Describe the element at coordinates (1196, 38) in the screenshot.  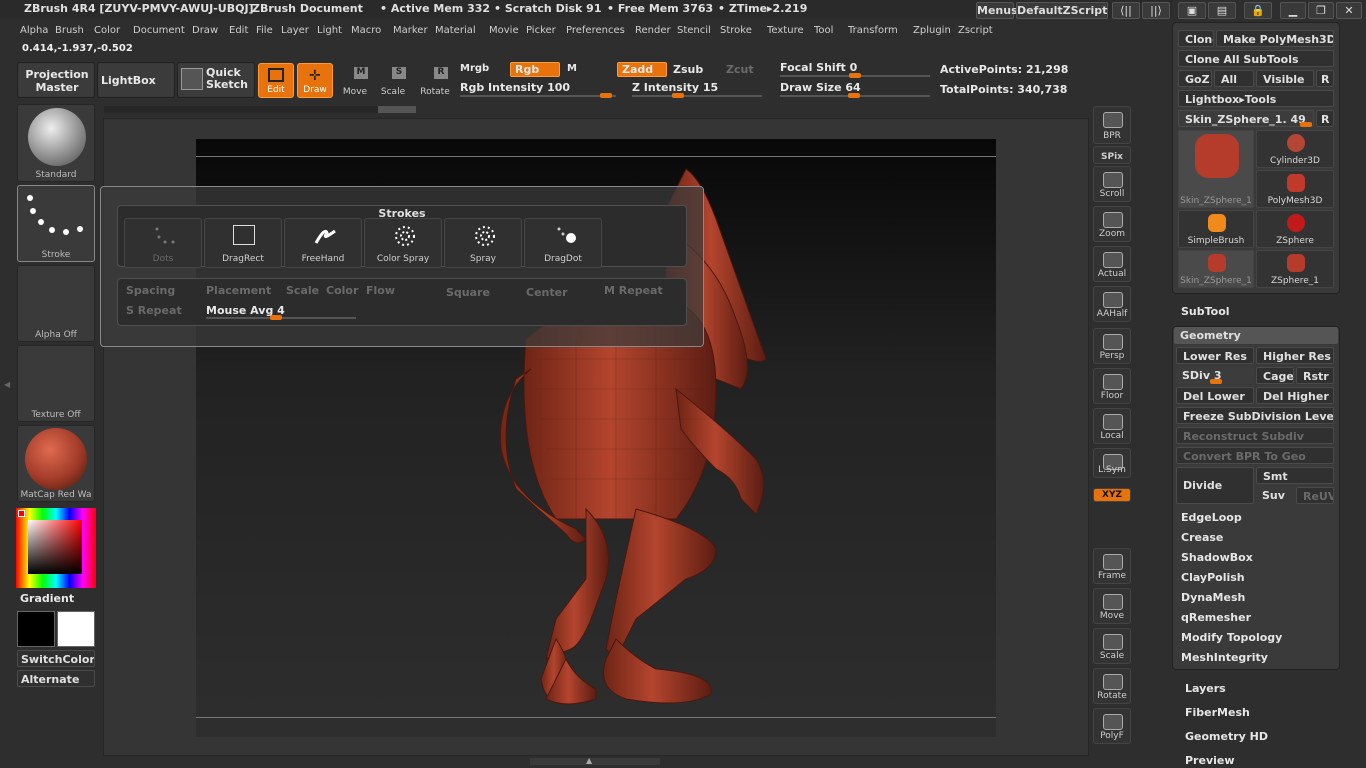
I see `clone-button: Clone` at that location.